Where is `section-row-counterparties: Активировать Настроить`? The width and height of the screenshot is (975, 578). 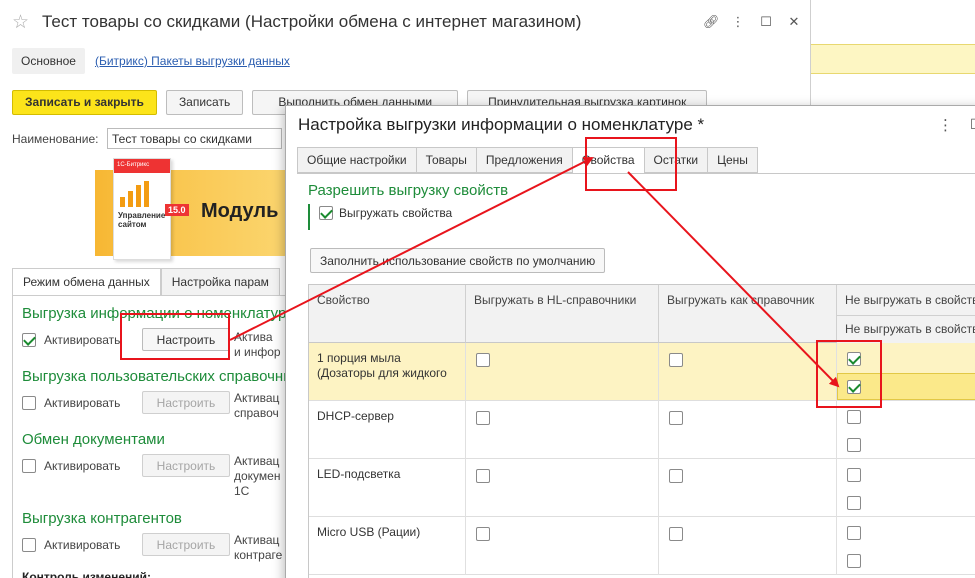
section-row-counterparties: Активировать Настроить is located at coordinates (126, 544).